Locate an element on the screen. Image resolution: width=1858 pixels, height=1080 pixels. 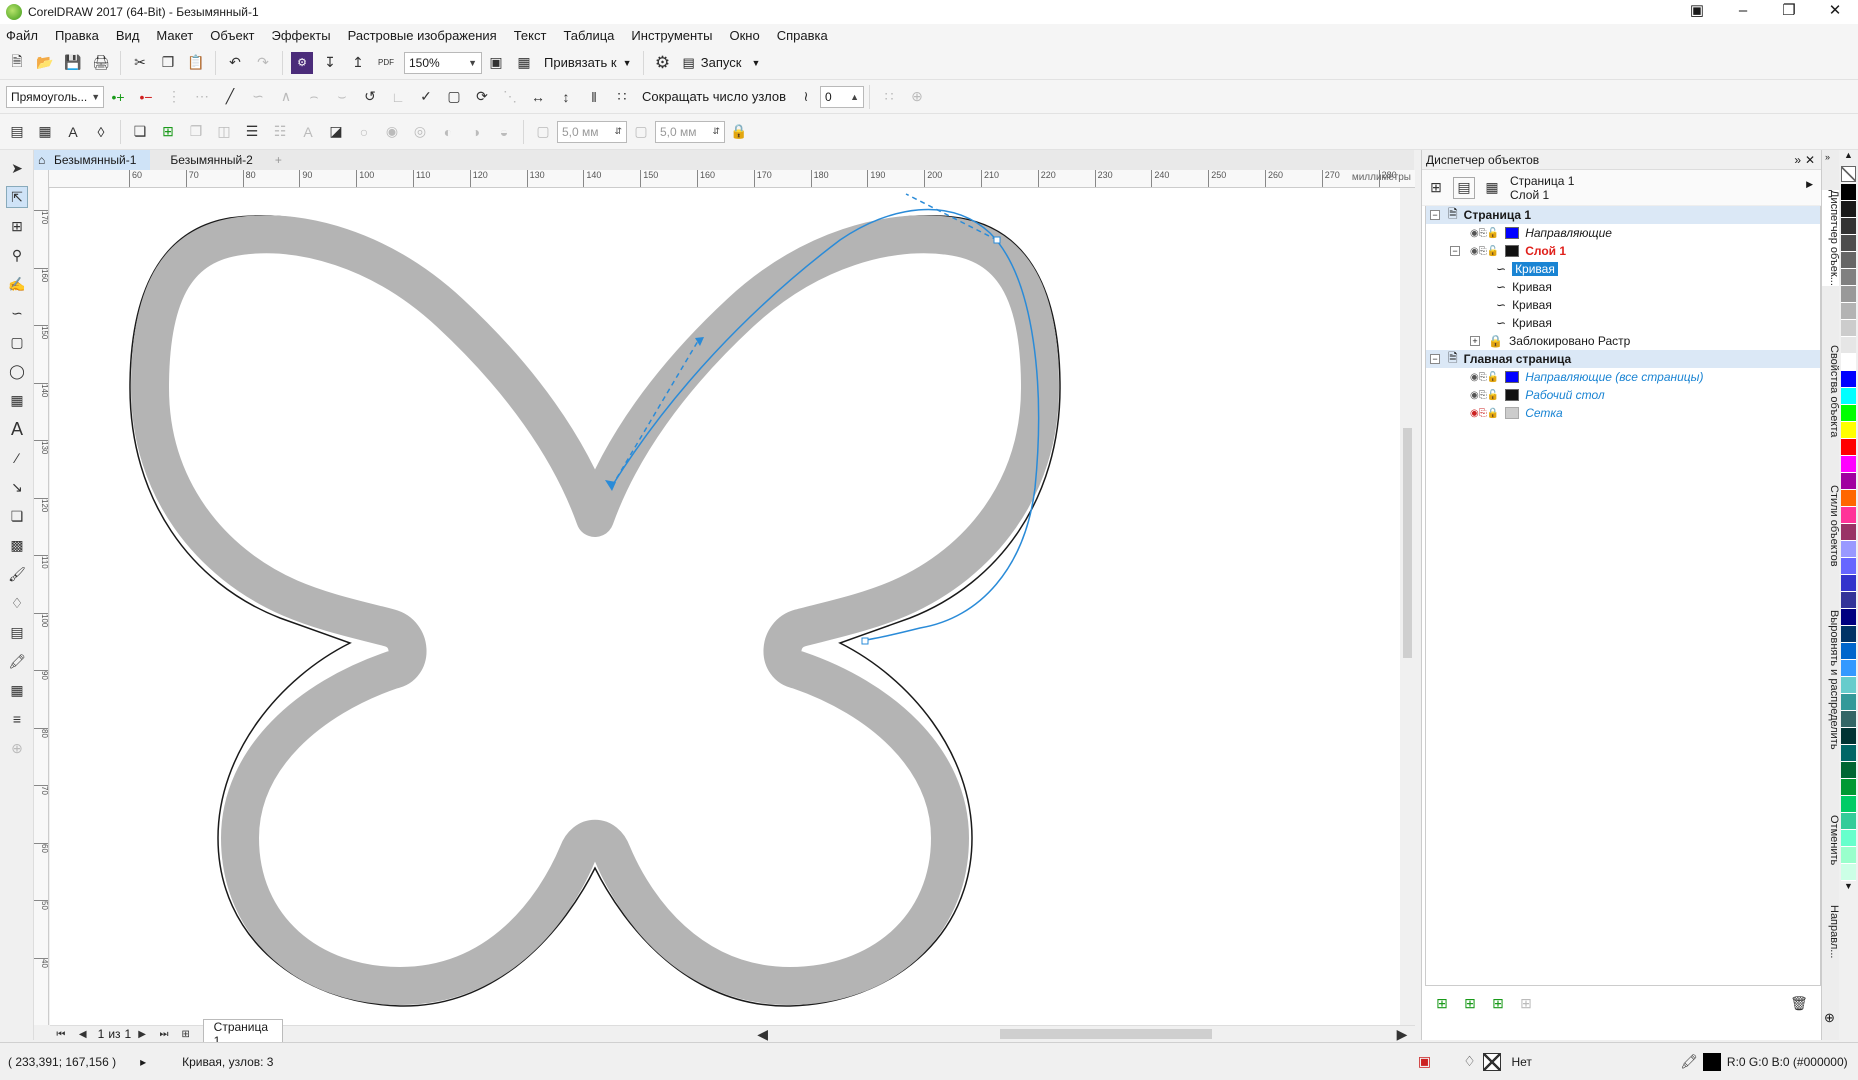
pick-tool-icon: ➤ is located at coordinates (17, 168).